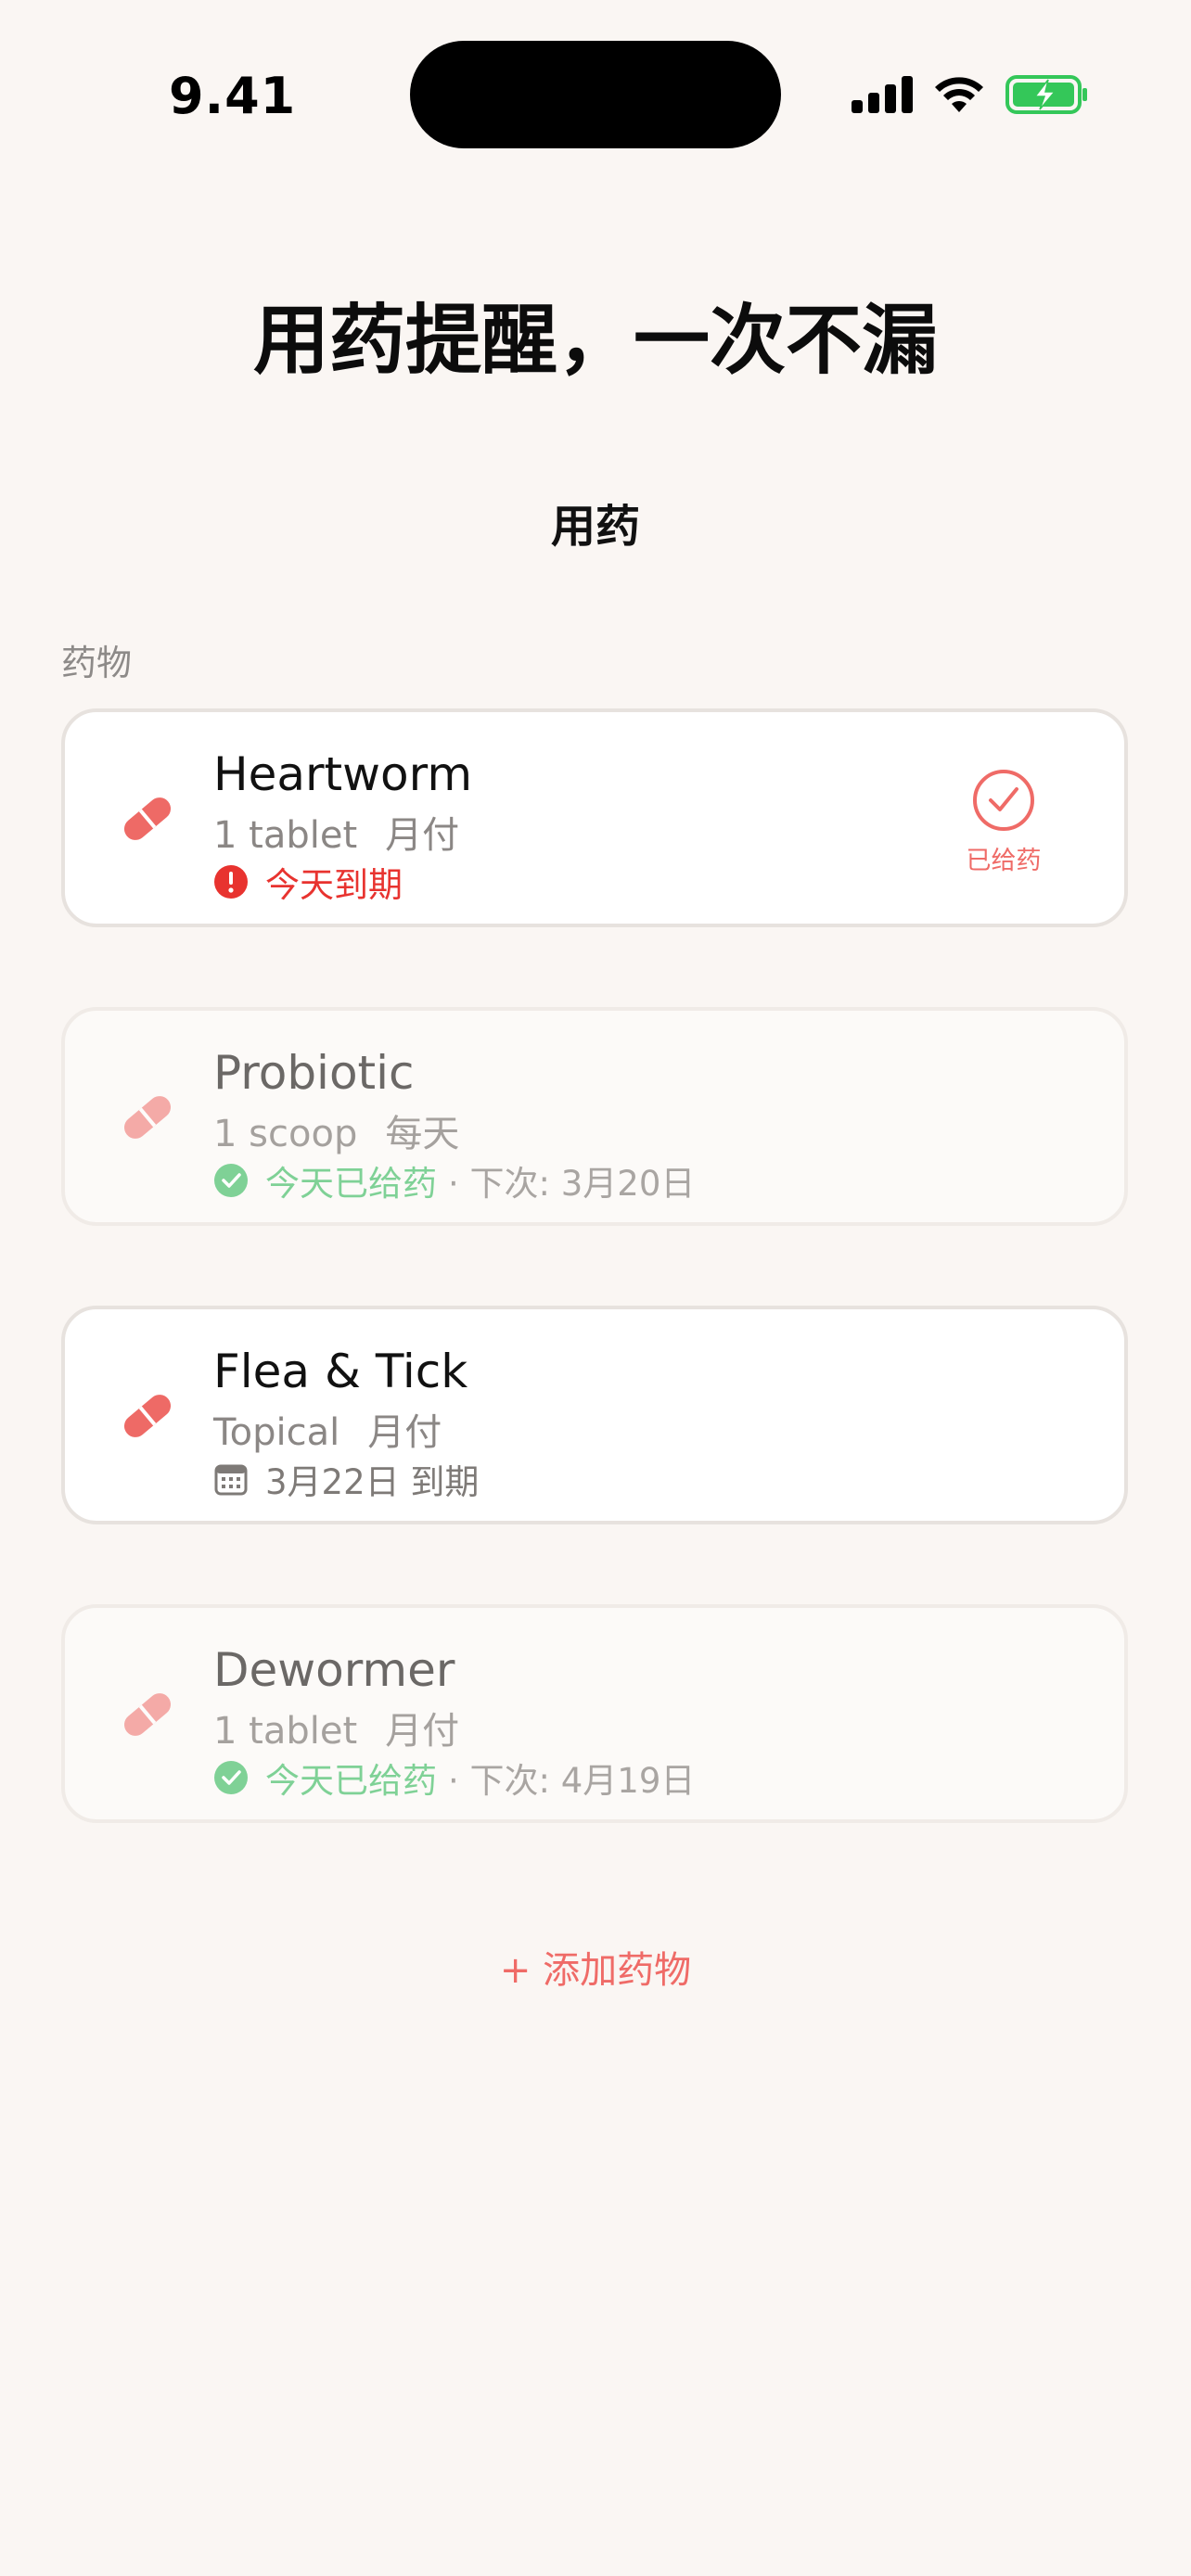  Describe the element at coordinates (594, 1713) in the screenshot. I see `medication-card-dewormer: Dewormer 1 tablet 月付 今天已给药 · 下次: 4月19日` at that location.